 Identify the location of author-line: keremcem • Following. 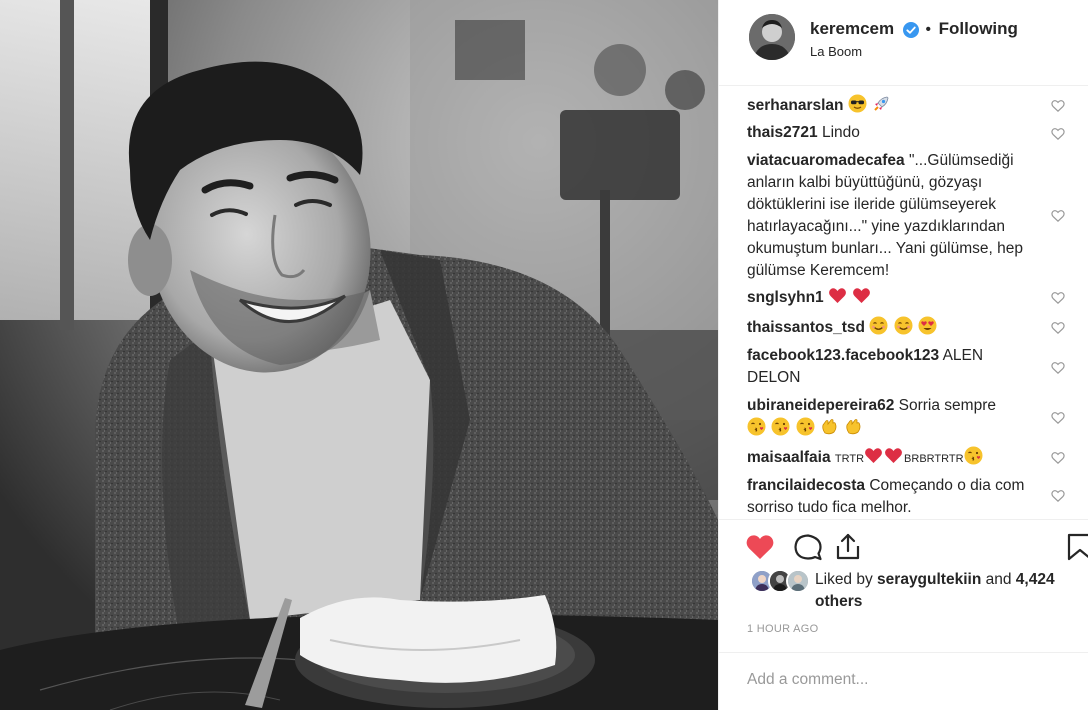
(914, 29).